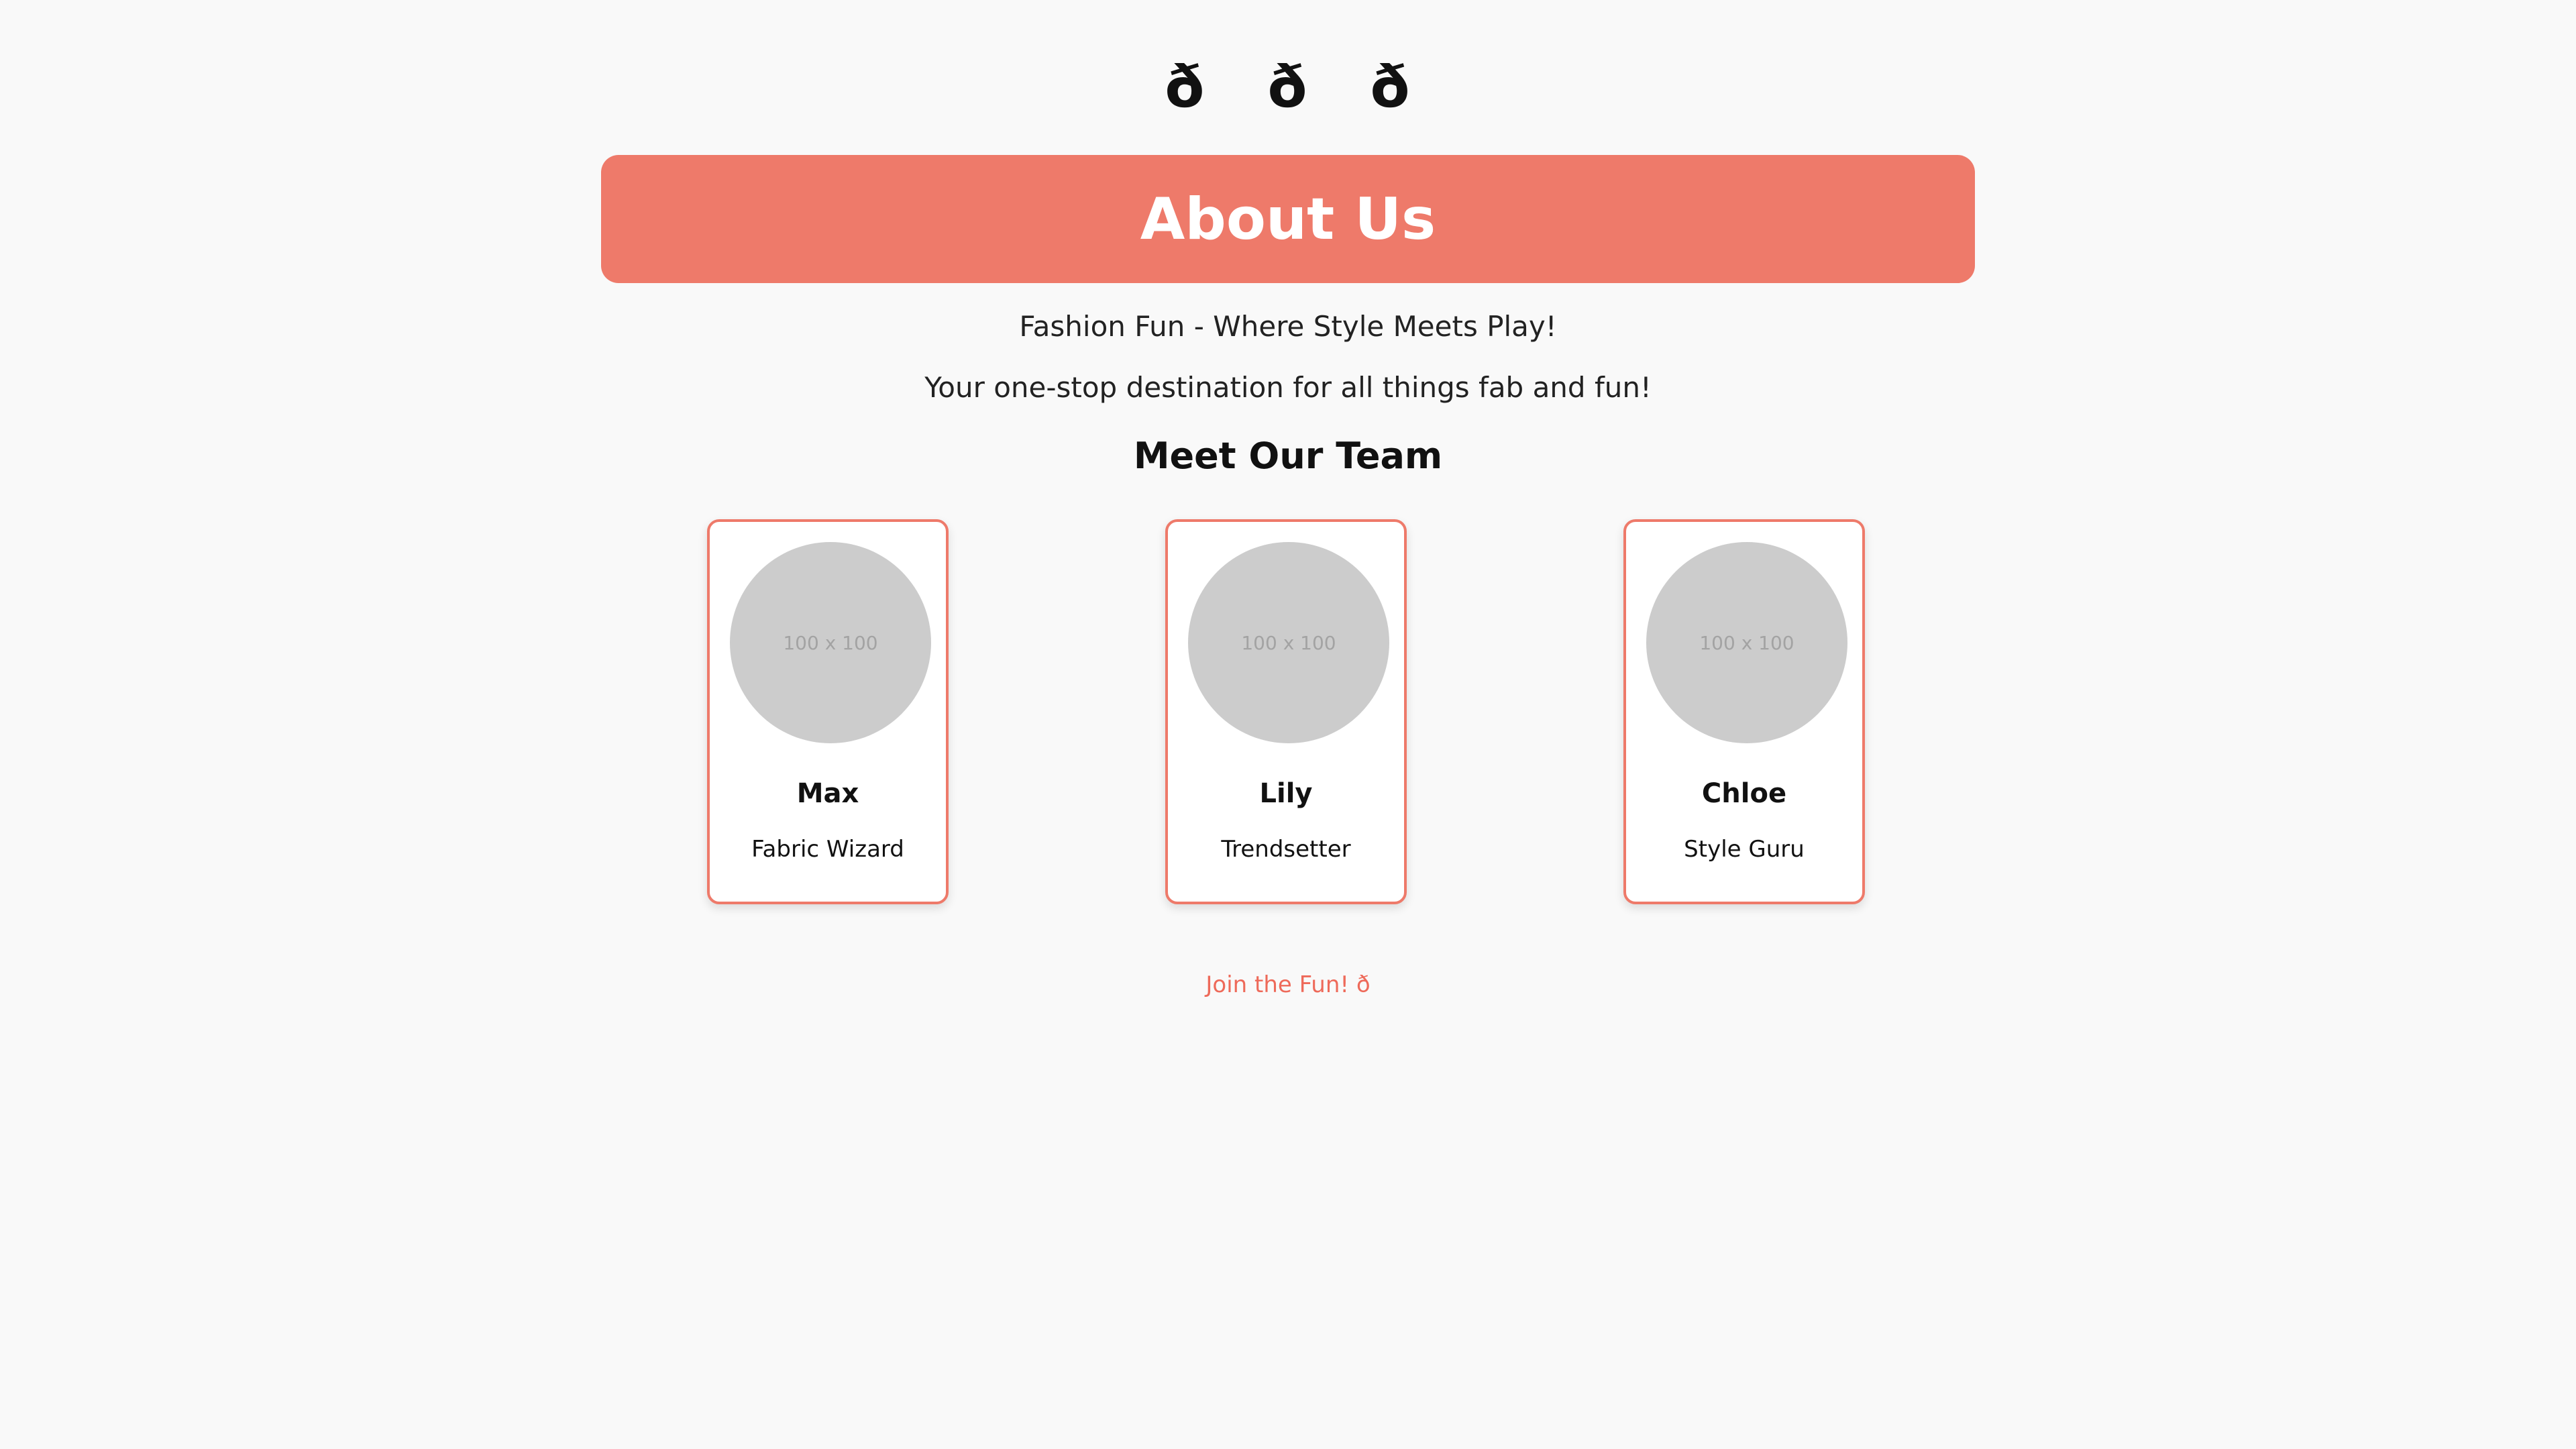  I want to click on about-banner: About Us, so click(1288, 219).